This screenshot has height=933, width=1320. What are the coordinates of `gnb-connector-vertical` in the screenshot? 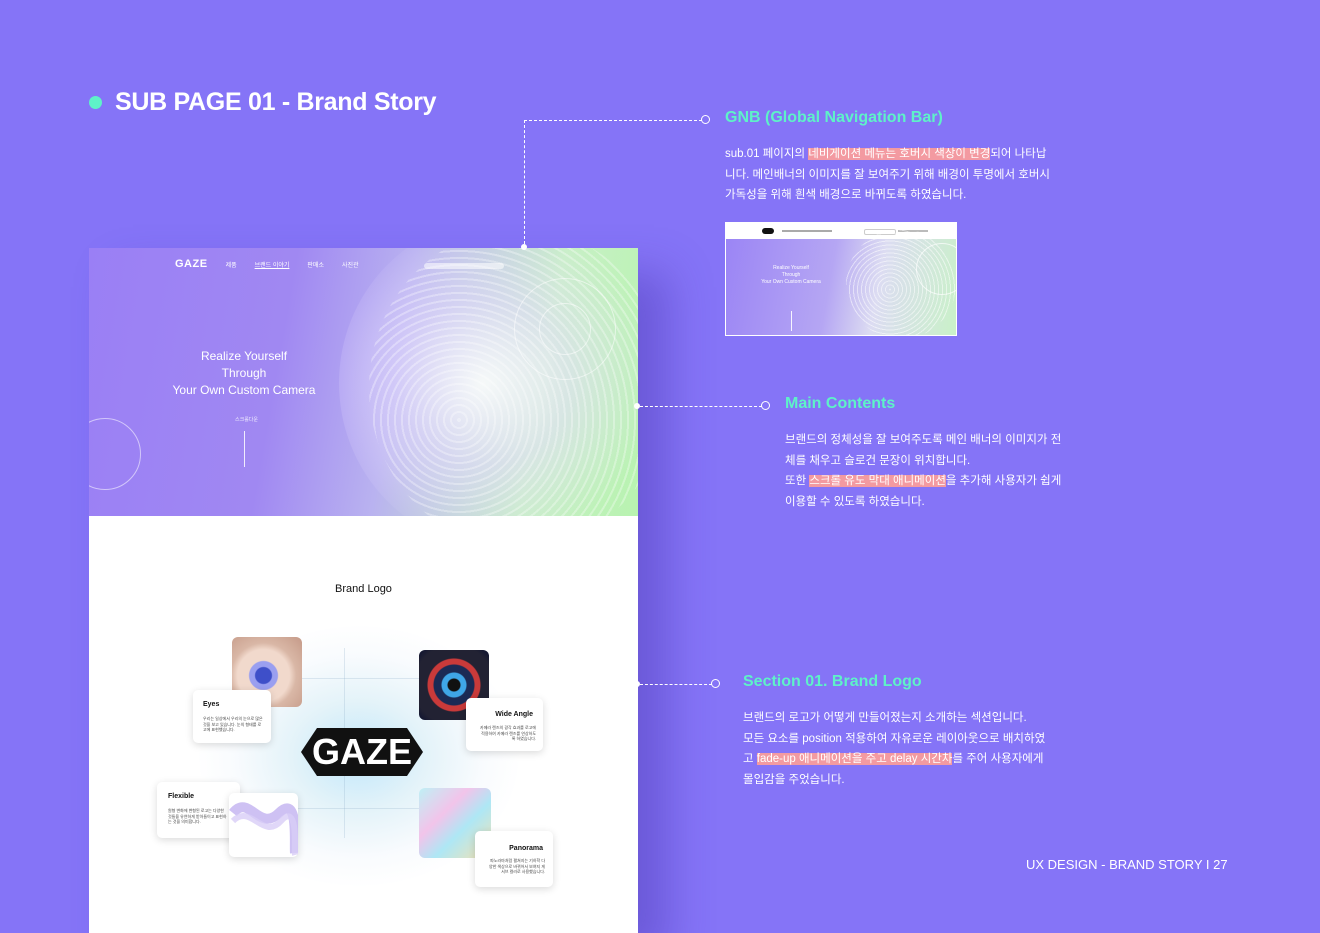 It's located at (524, 182).